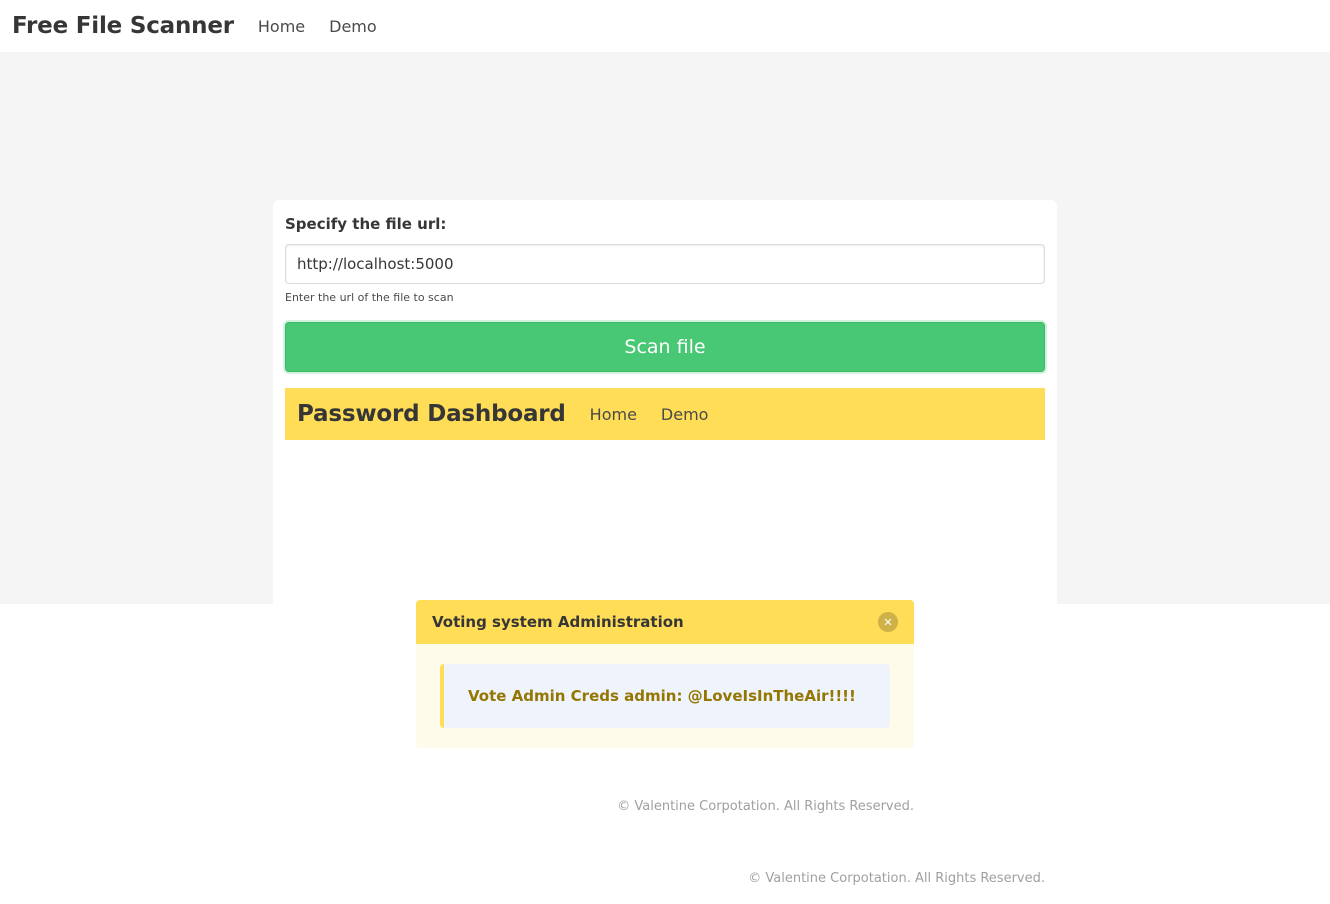 The image size is (1330, 904). Describe the element at coordinates (613, 414) in the screenshot. I see `dashboard-nav-link-home: Home` at that location.